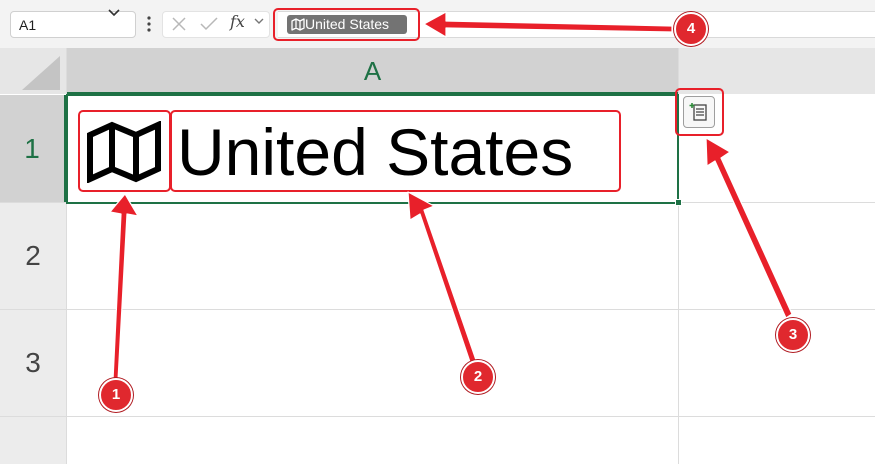  I want to click on annotation-badge-4: 4, so click(691, 29).